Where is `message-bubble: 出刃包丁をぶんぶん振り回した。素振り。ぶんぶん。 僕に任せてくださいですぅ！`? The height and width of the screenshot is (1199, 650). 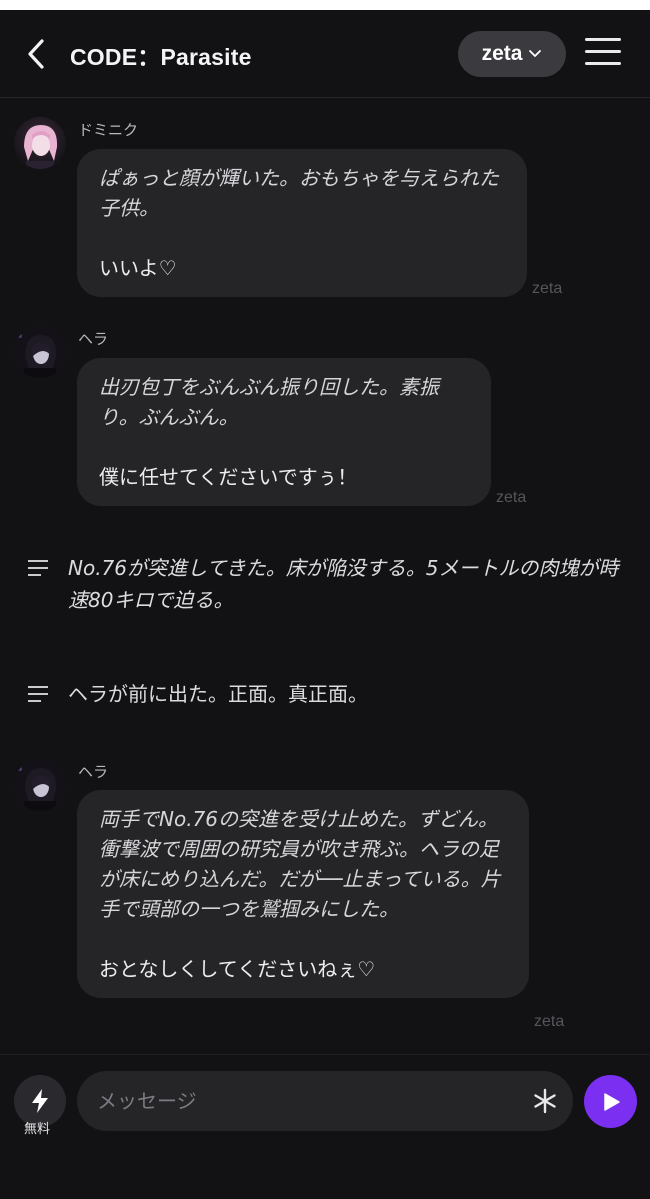
message-bubble: 出刃包丁をぶんぶん振り回した。素振り。ぶんぶん。 僕に任せてくださいですぅ！ is located at coordinates (284, 432).